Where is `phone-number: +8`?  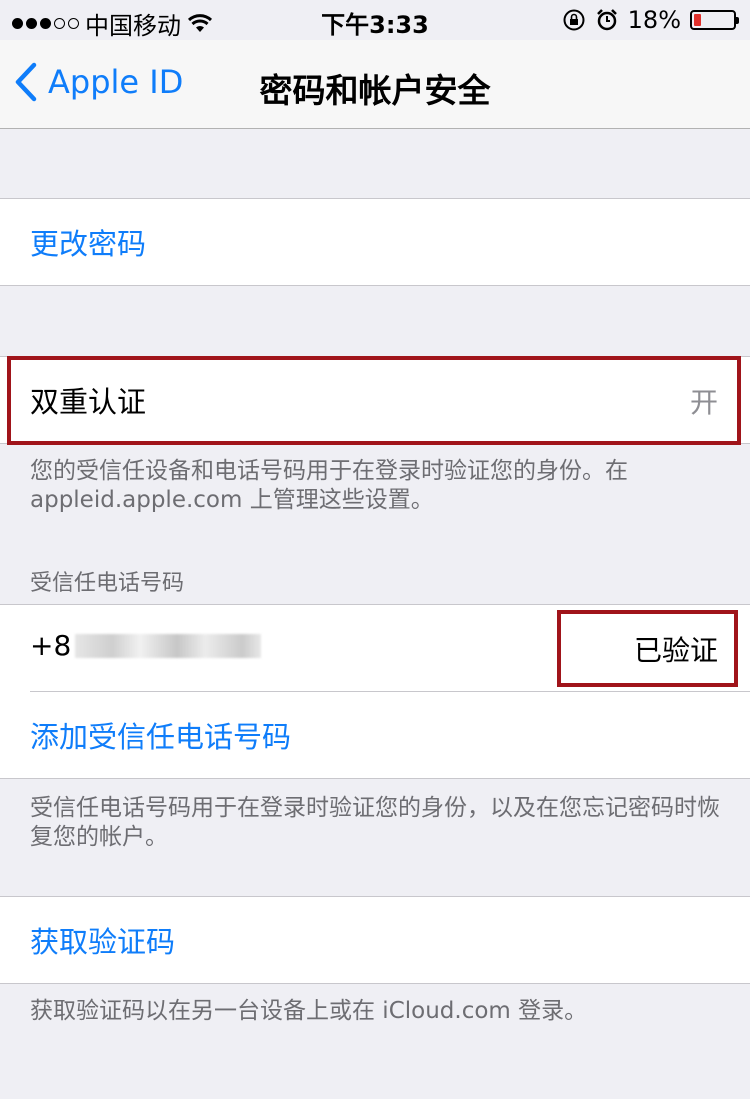
phone-number: +8 is located at coordinates (146, 645).